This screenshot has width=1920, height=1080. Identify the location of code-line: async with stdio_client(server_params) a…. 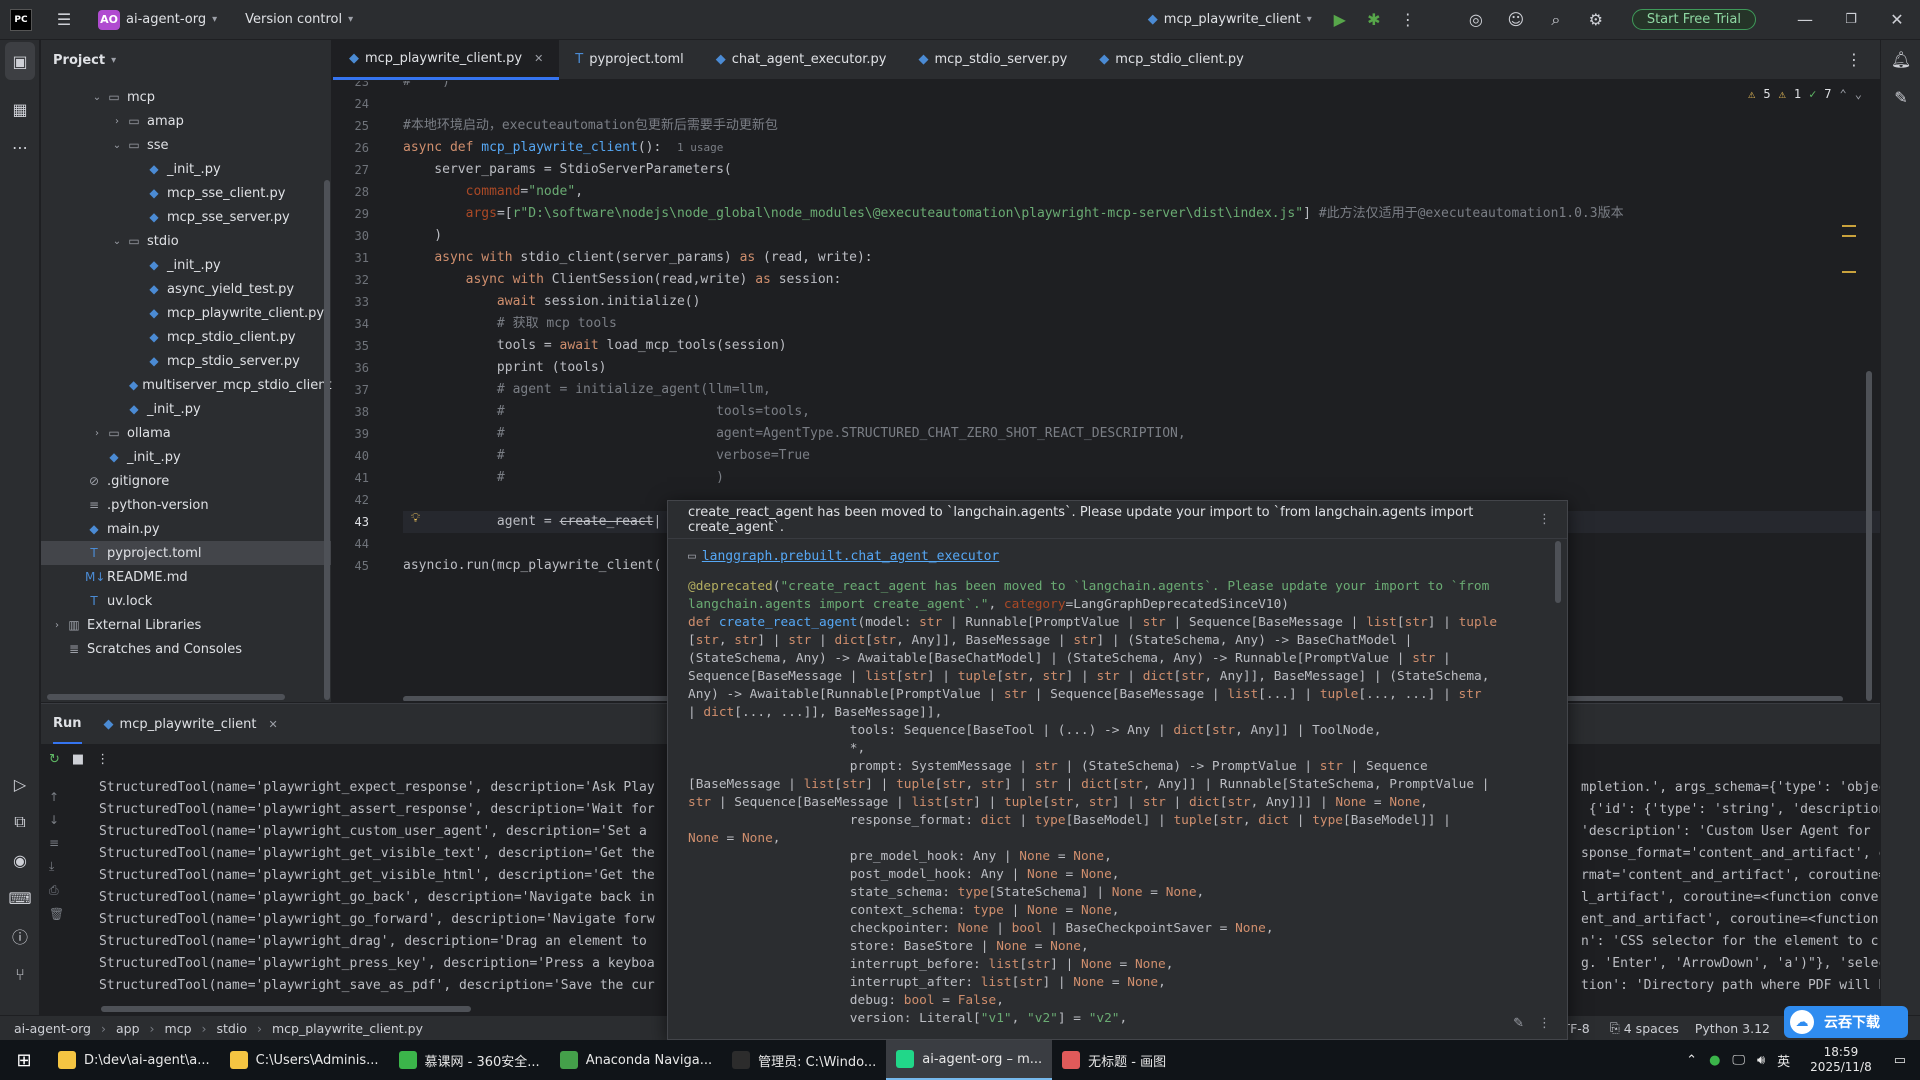
(1141, 258).